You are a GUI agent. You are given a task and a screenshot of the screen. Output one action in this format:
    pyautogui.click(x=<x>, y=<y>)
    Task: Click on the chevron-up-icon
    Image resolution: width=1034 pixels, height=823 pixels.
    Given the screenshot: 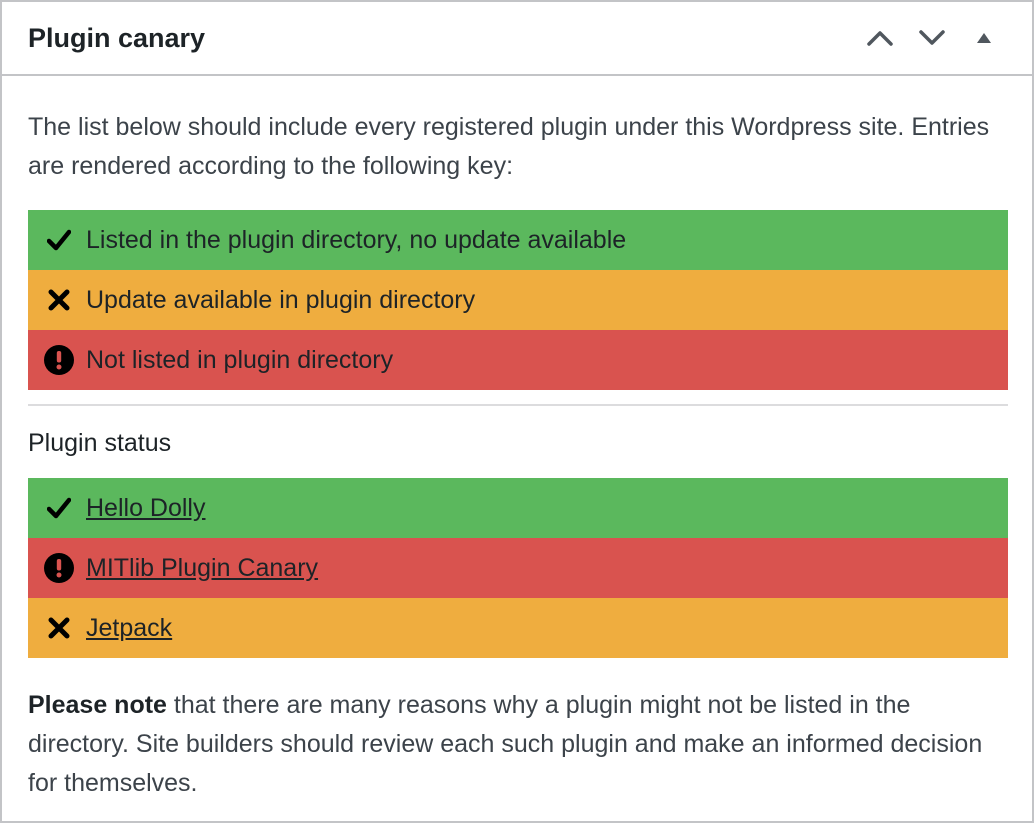 What is the action you would take?
    pyautogui.click(x=880, y=38)
    